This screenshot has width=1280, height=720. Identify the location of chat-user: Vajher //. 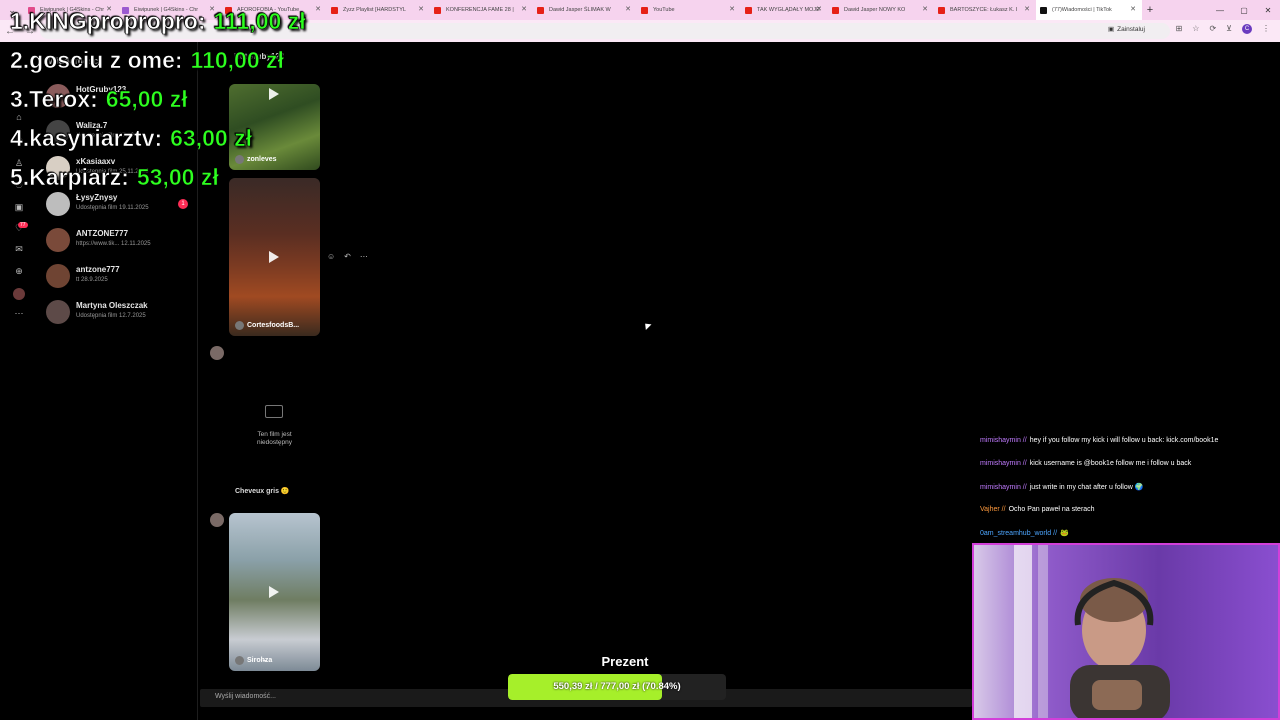
(993, 509).